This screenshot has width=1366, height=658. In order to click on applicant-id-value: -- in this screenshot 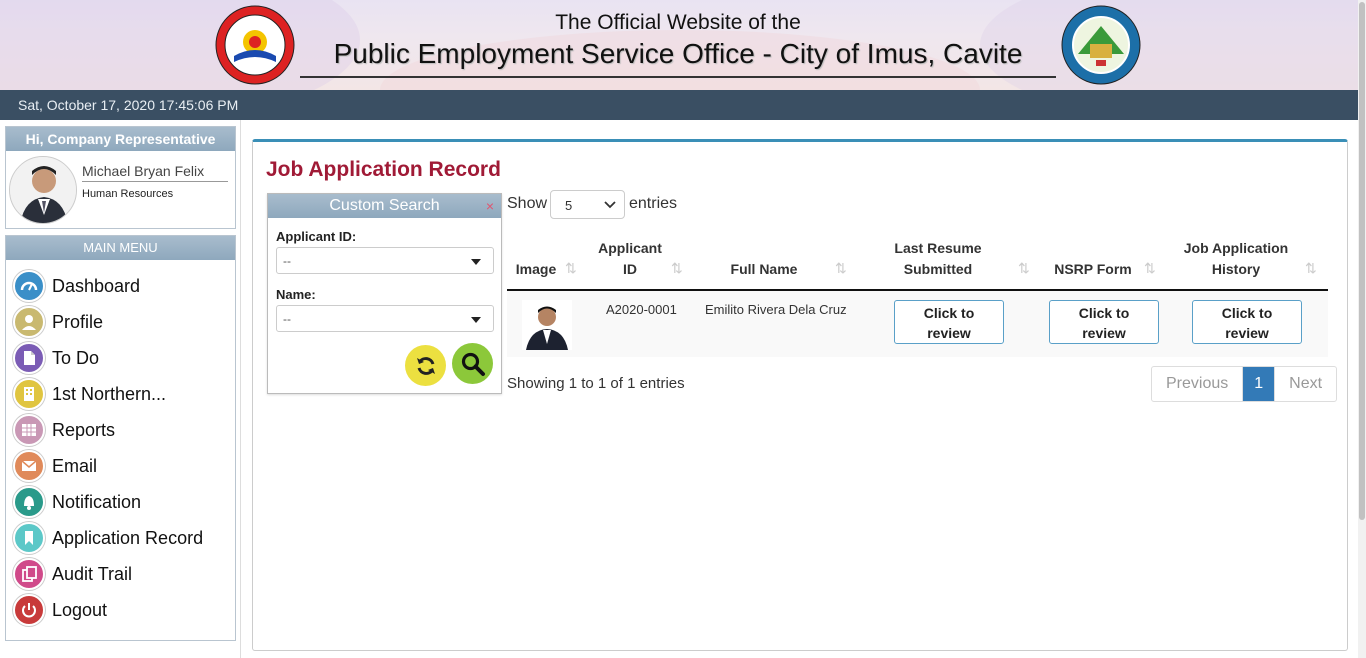, I will do `click(287, 261)`.